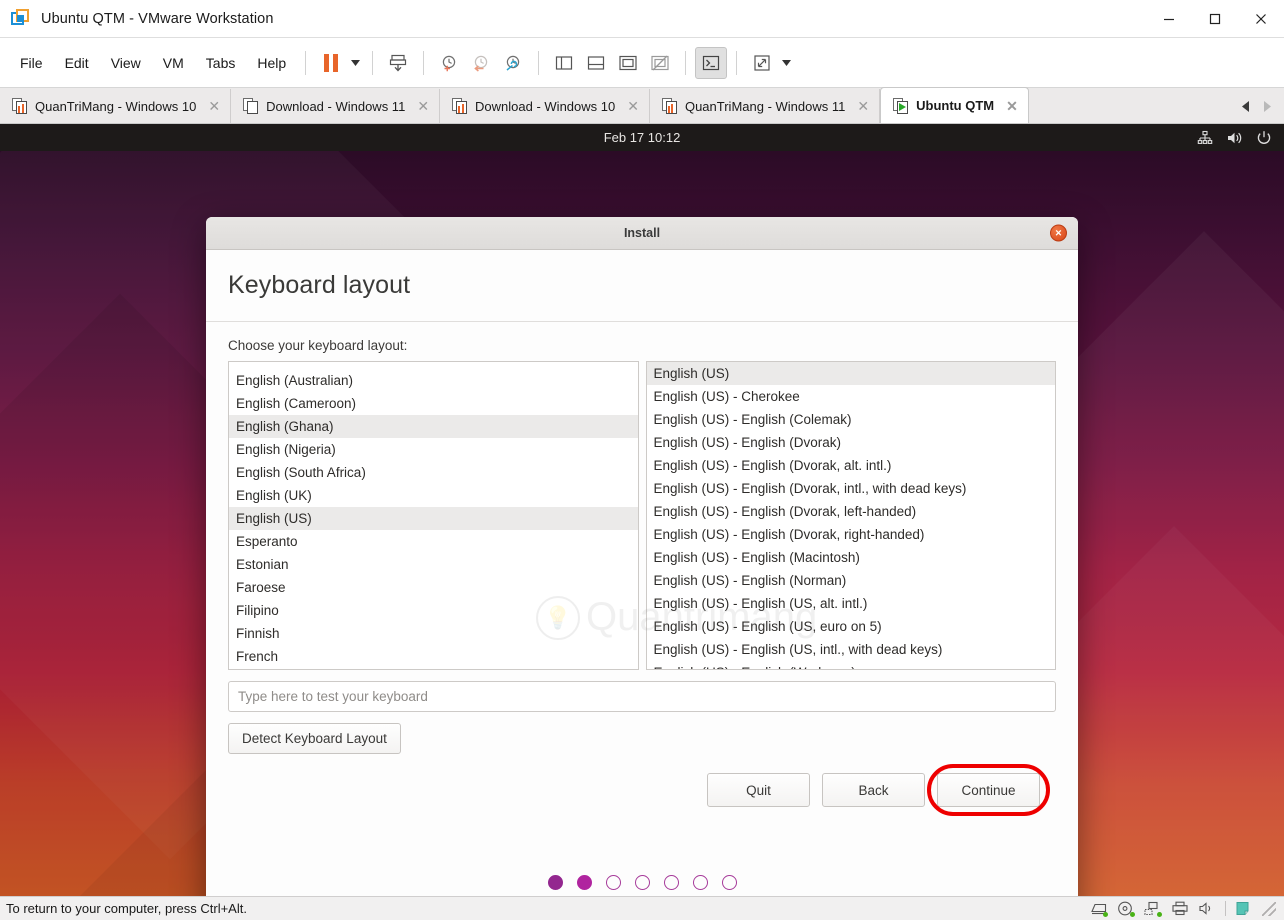 This screenshot has width=1284, height=920. I want to click on resize-grip-icon, so click(1269, 908).